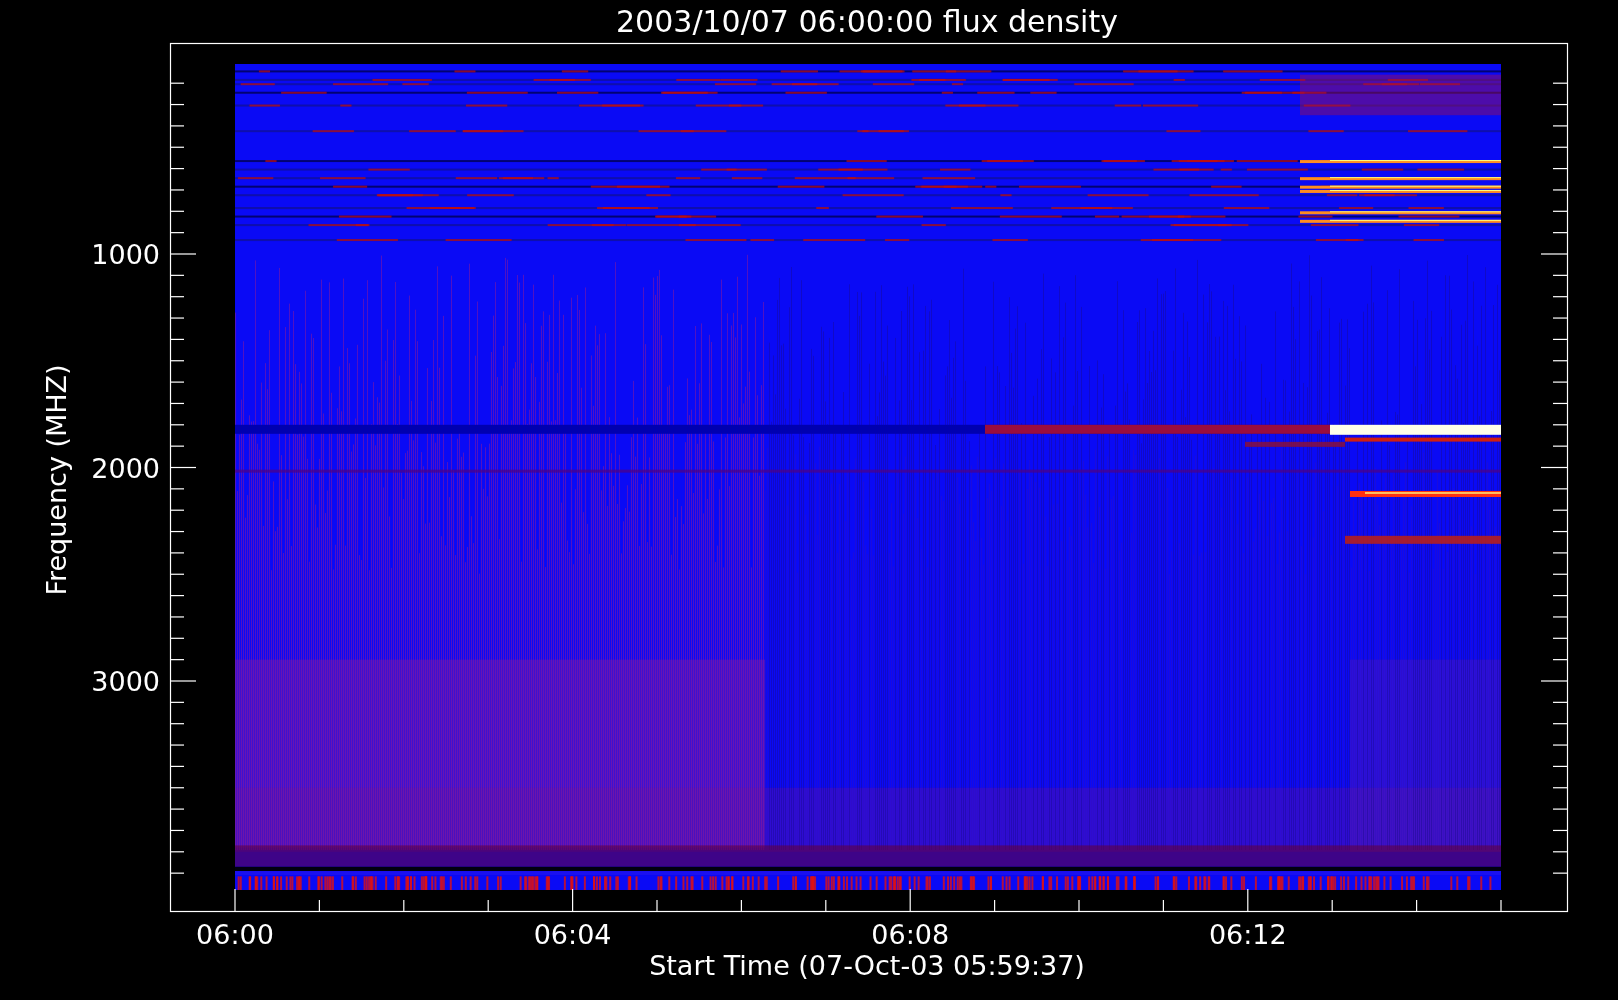  What do you see at coordinates (125, 681) in the screenshot?
I see `tick-label: 3000` at bounding box center [125, 681].